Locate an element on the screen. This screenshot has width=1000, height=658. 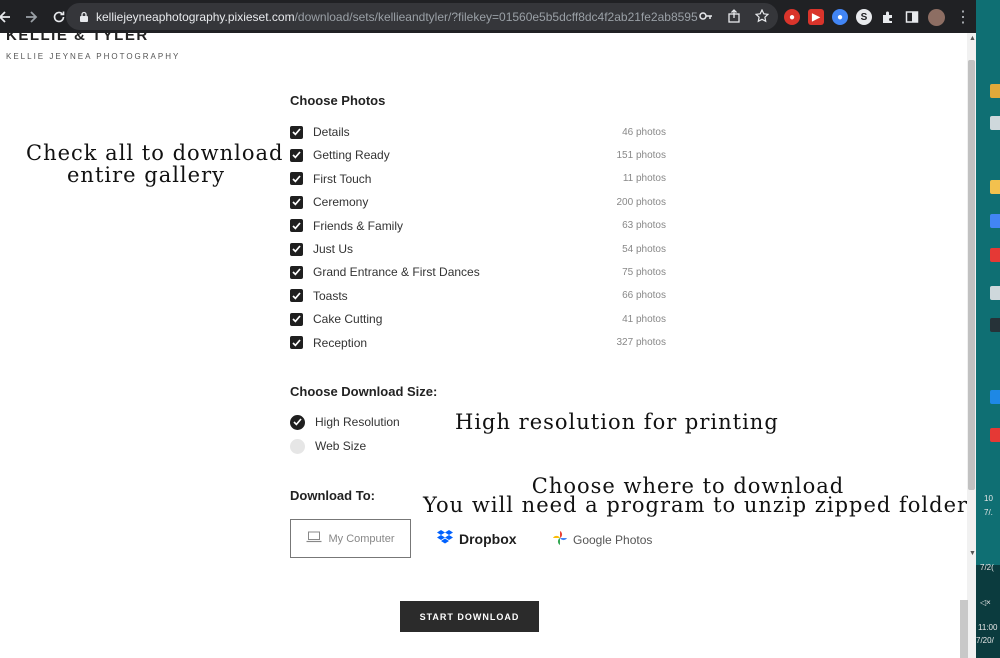
google-photos-icon is located at coordinates (560, 539).